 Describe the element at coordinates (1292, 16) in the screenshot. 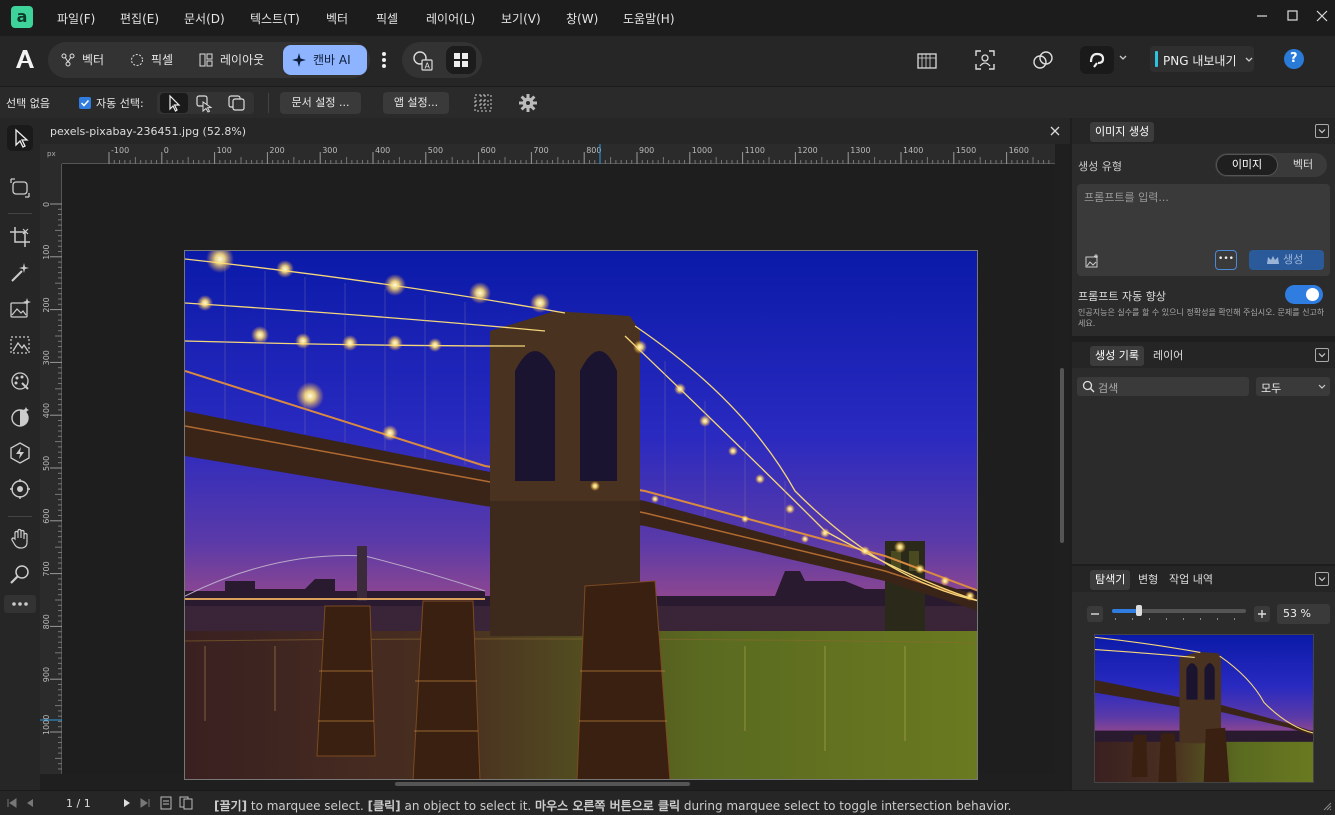

I see `maximize-icon` at that location.